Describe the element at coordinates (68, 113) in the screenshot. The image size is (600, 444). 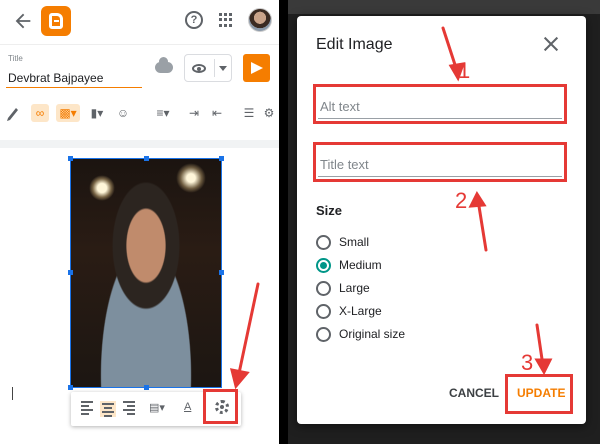
I see `image-icon: ▩▾` at that location.